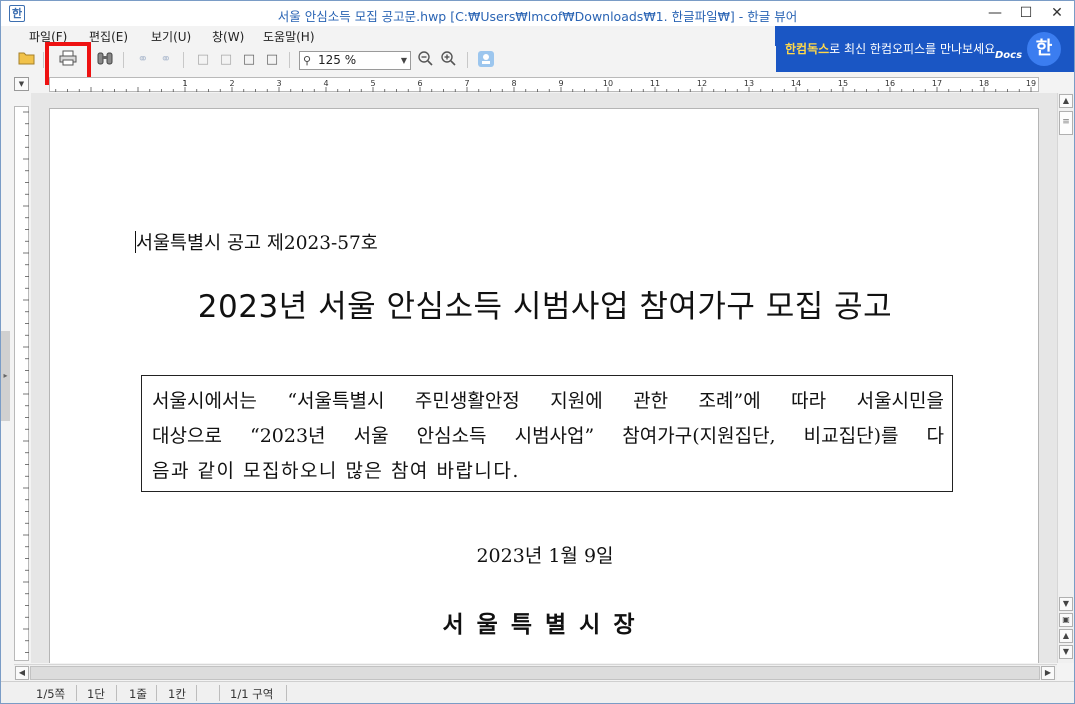  What do you see at coordinates (138, 694) in the screenshot?
I see `status-line: 1줄` at bounding box center [138, 694].